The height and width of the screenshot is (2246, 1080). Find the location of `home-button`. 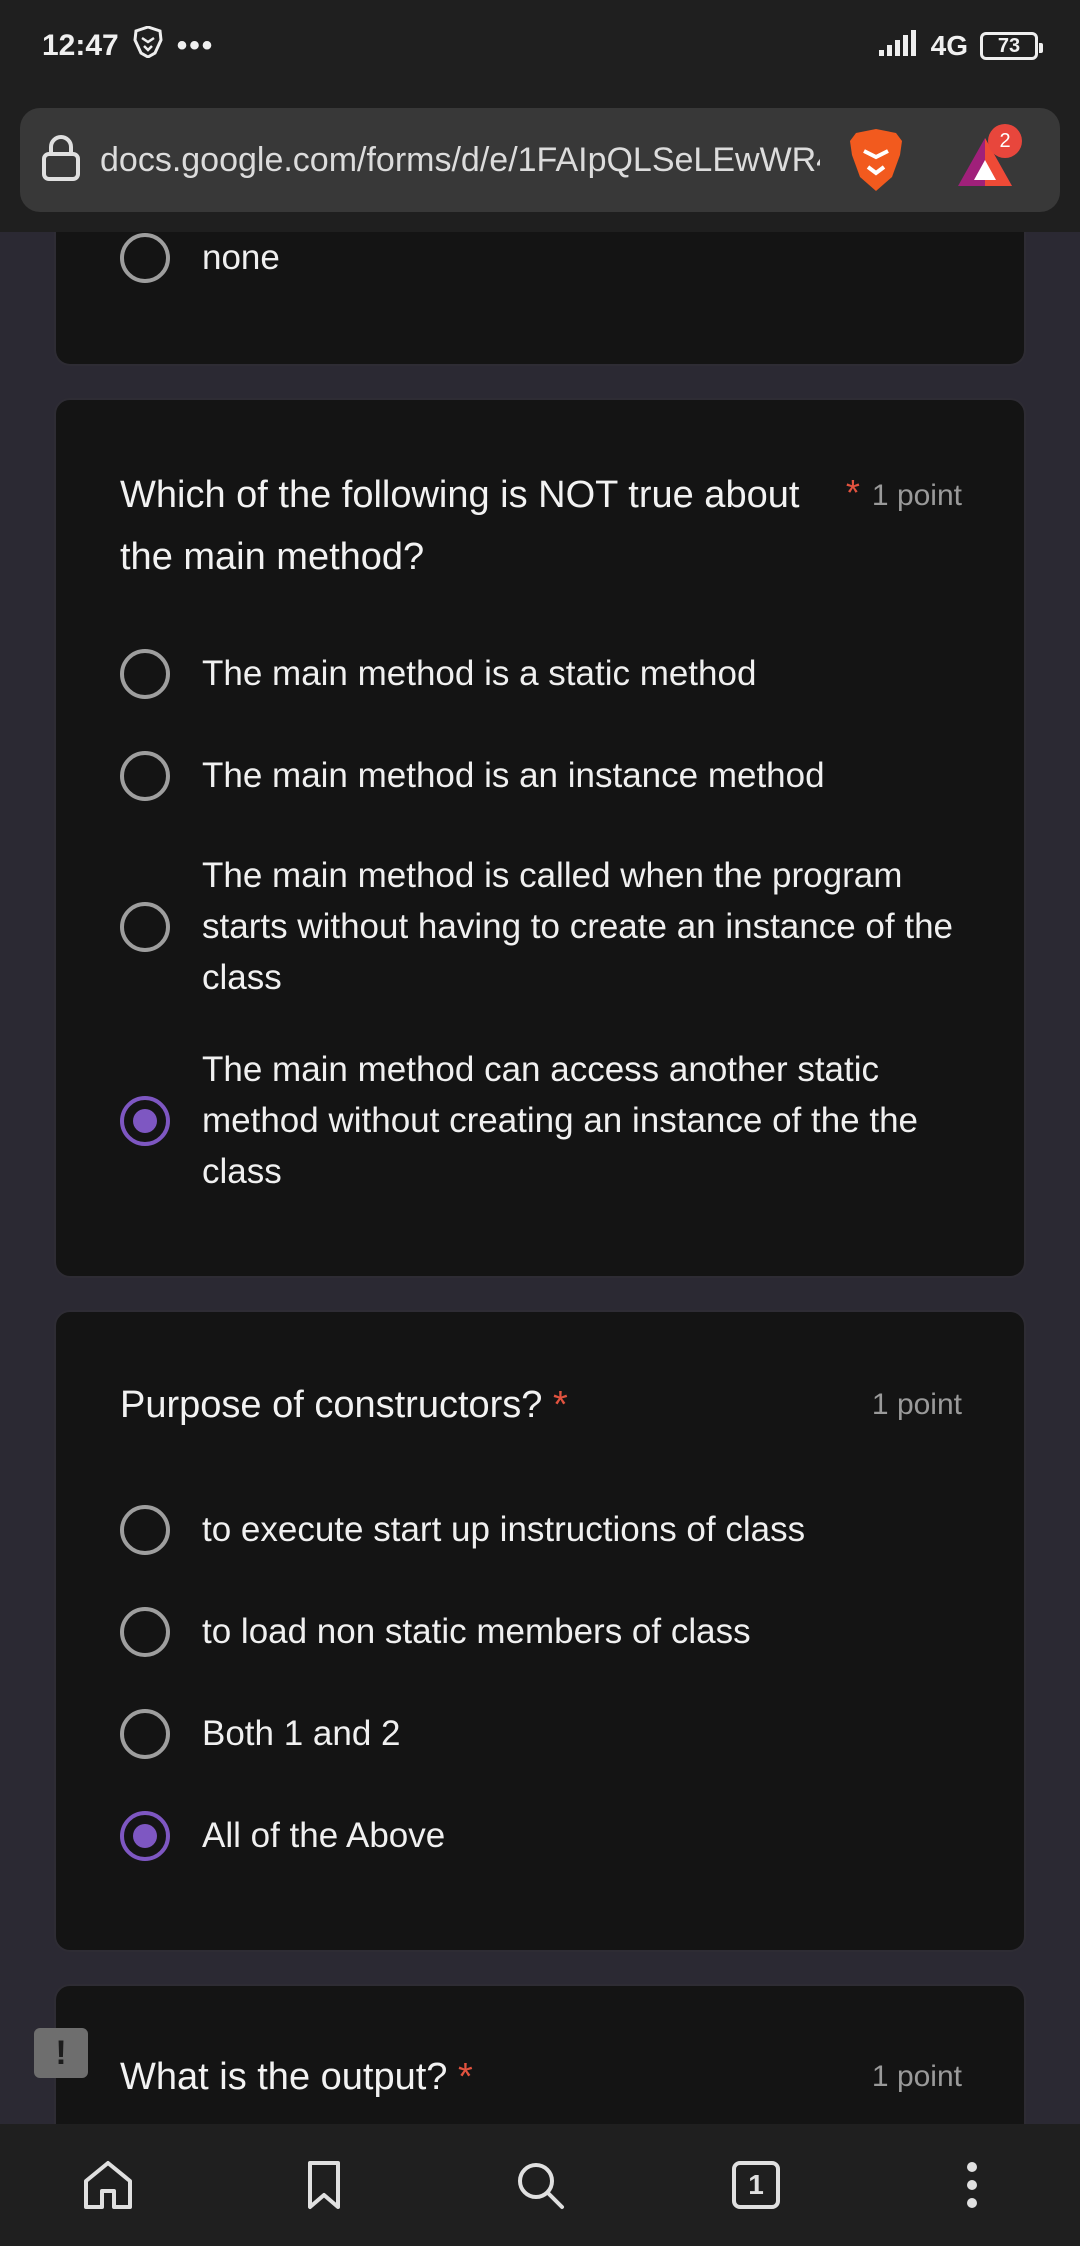

home-button is located at coordinates (108, 2185).